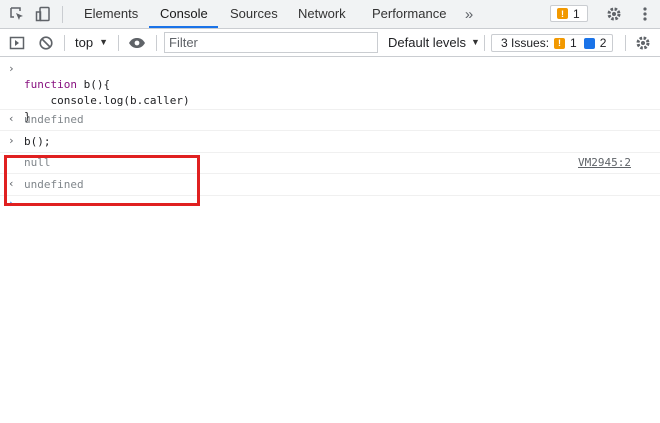 The height and width of the screenshot is (423, 660). Describe the element at coordinates (569, 13) in the screenshot. I see `warnings-badge: ! 1` at that location.